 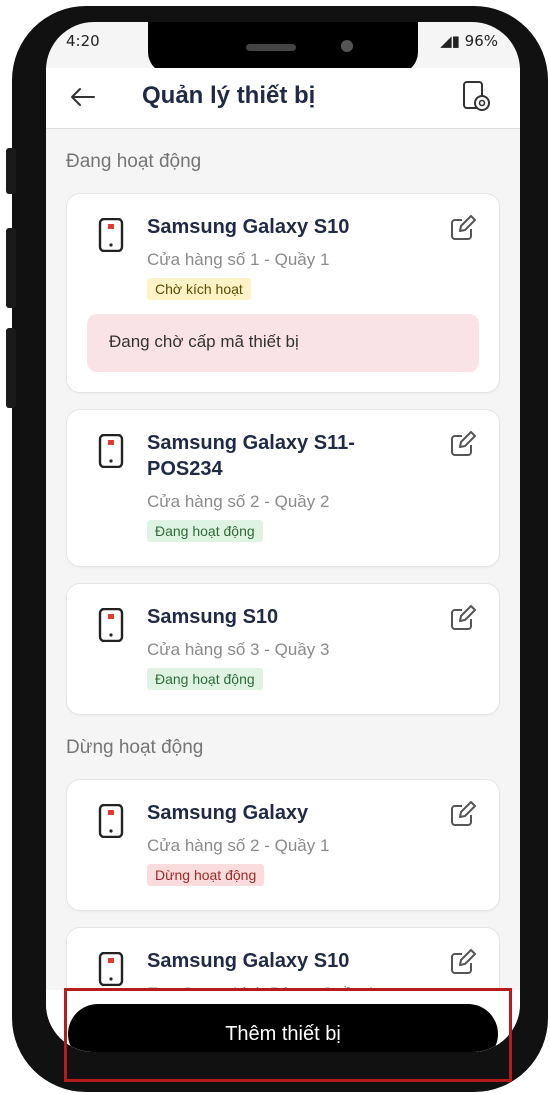 I want to click on app-bar: Quản lý thiết bị, so click(x=283, y=98).